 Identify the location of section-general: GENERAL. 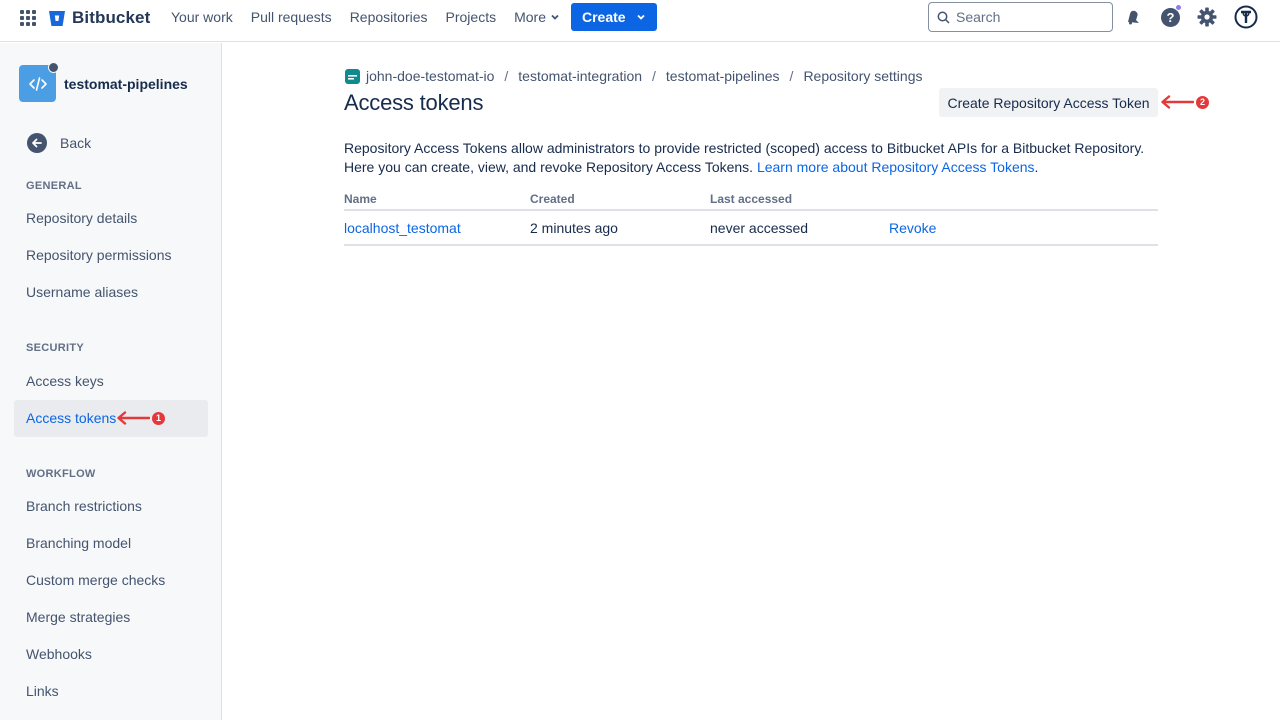
(54, 186).